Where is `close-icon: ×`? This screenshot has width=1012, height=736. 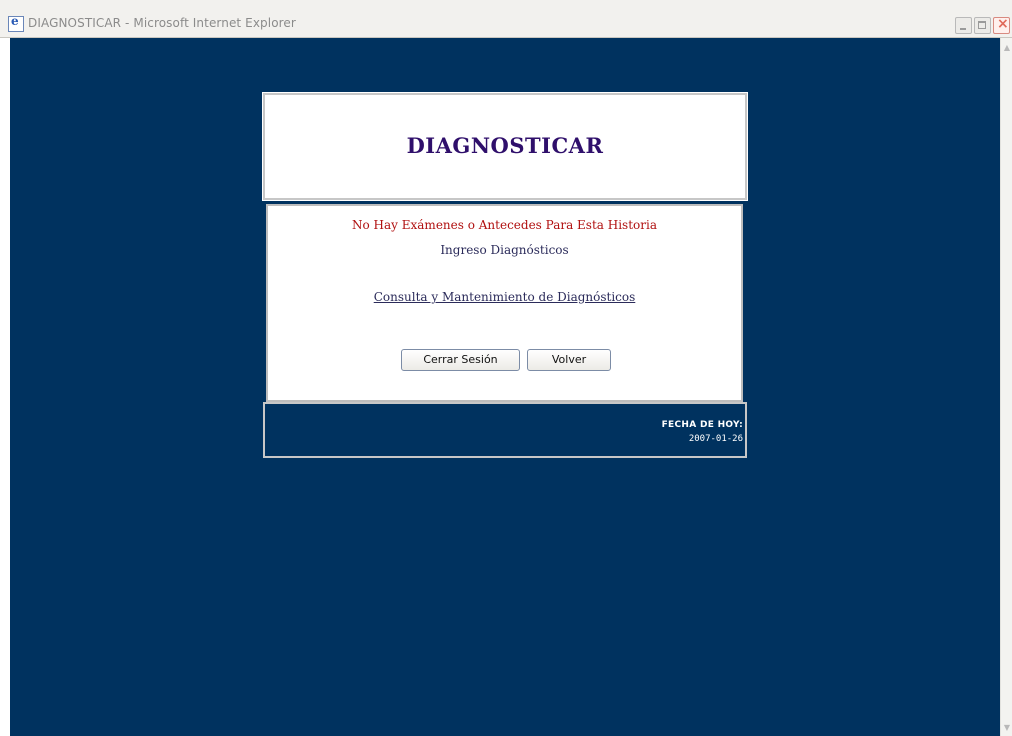
close-icon: × is located at coordinates (1003, 24).